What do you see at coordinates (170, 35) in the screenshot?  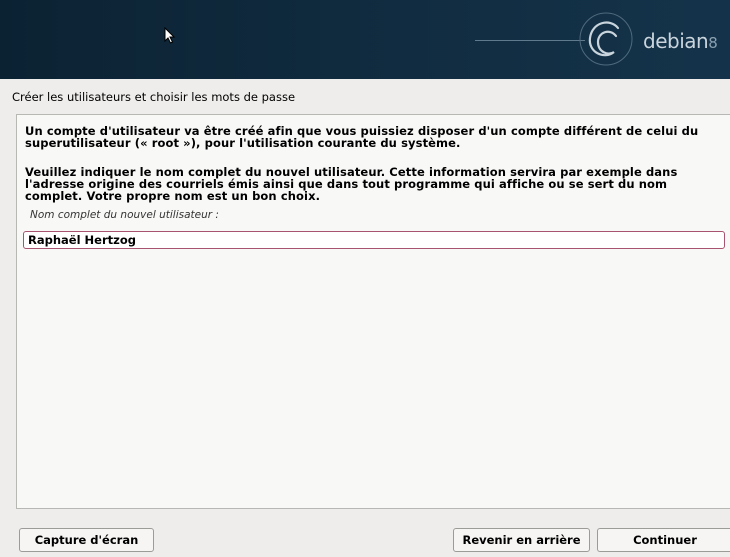 I see `mouse-pointer-icon` at bounding box center [170, 35].